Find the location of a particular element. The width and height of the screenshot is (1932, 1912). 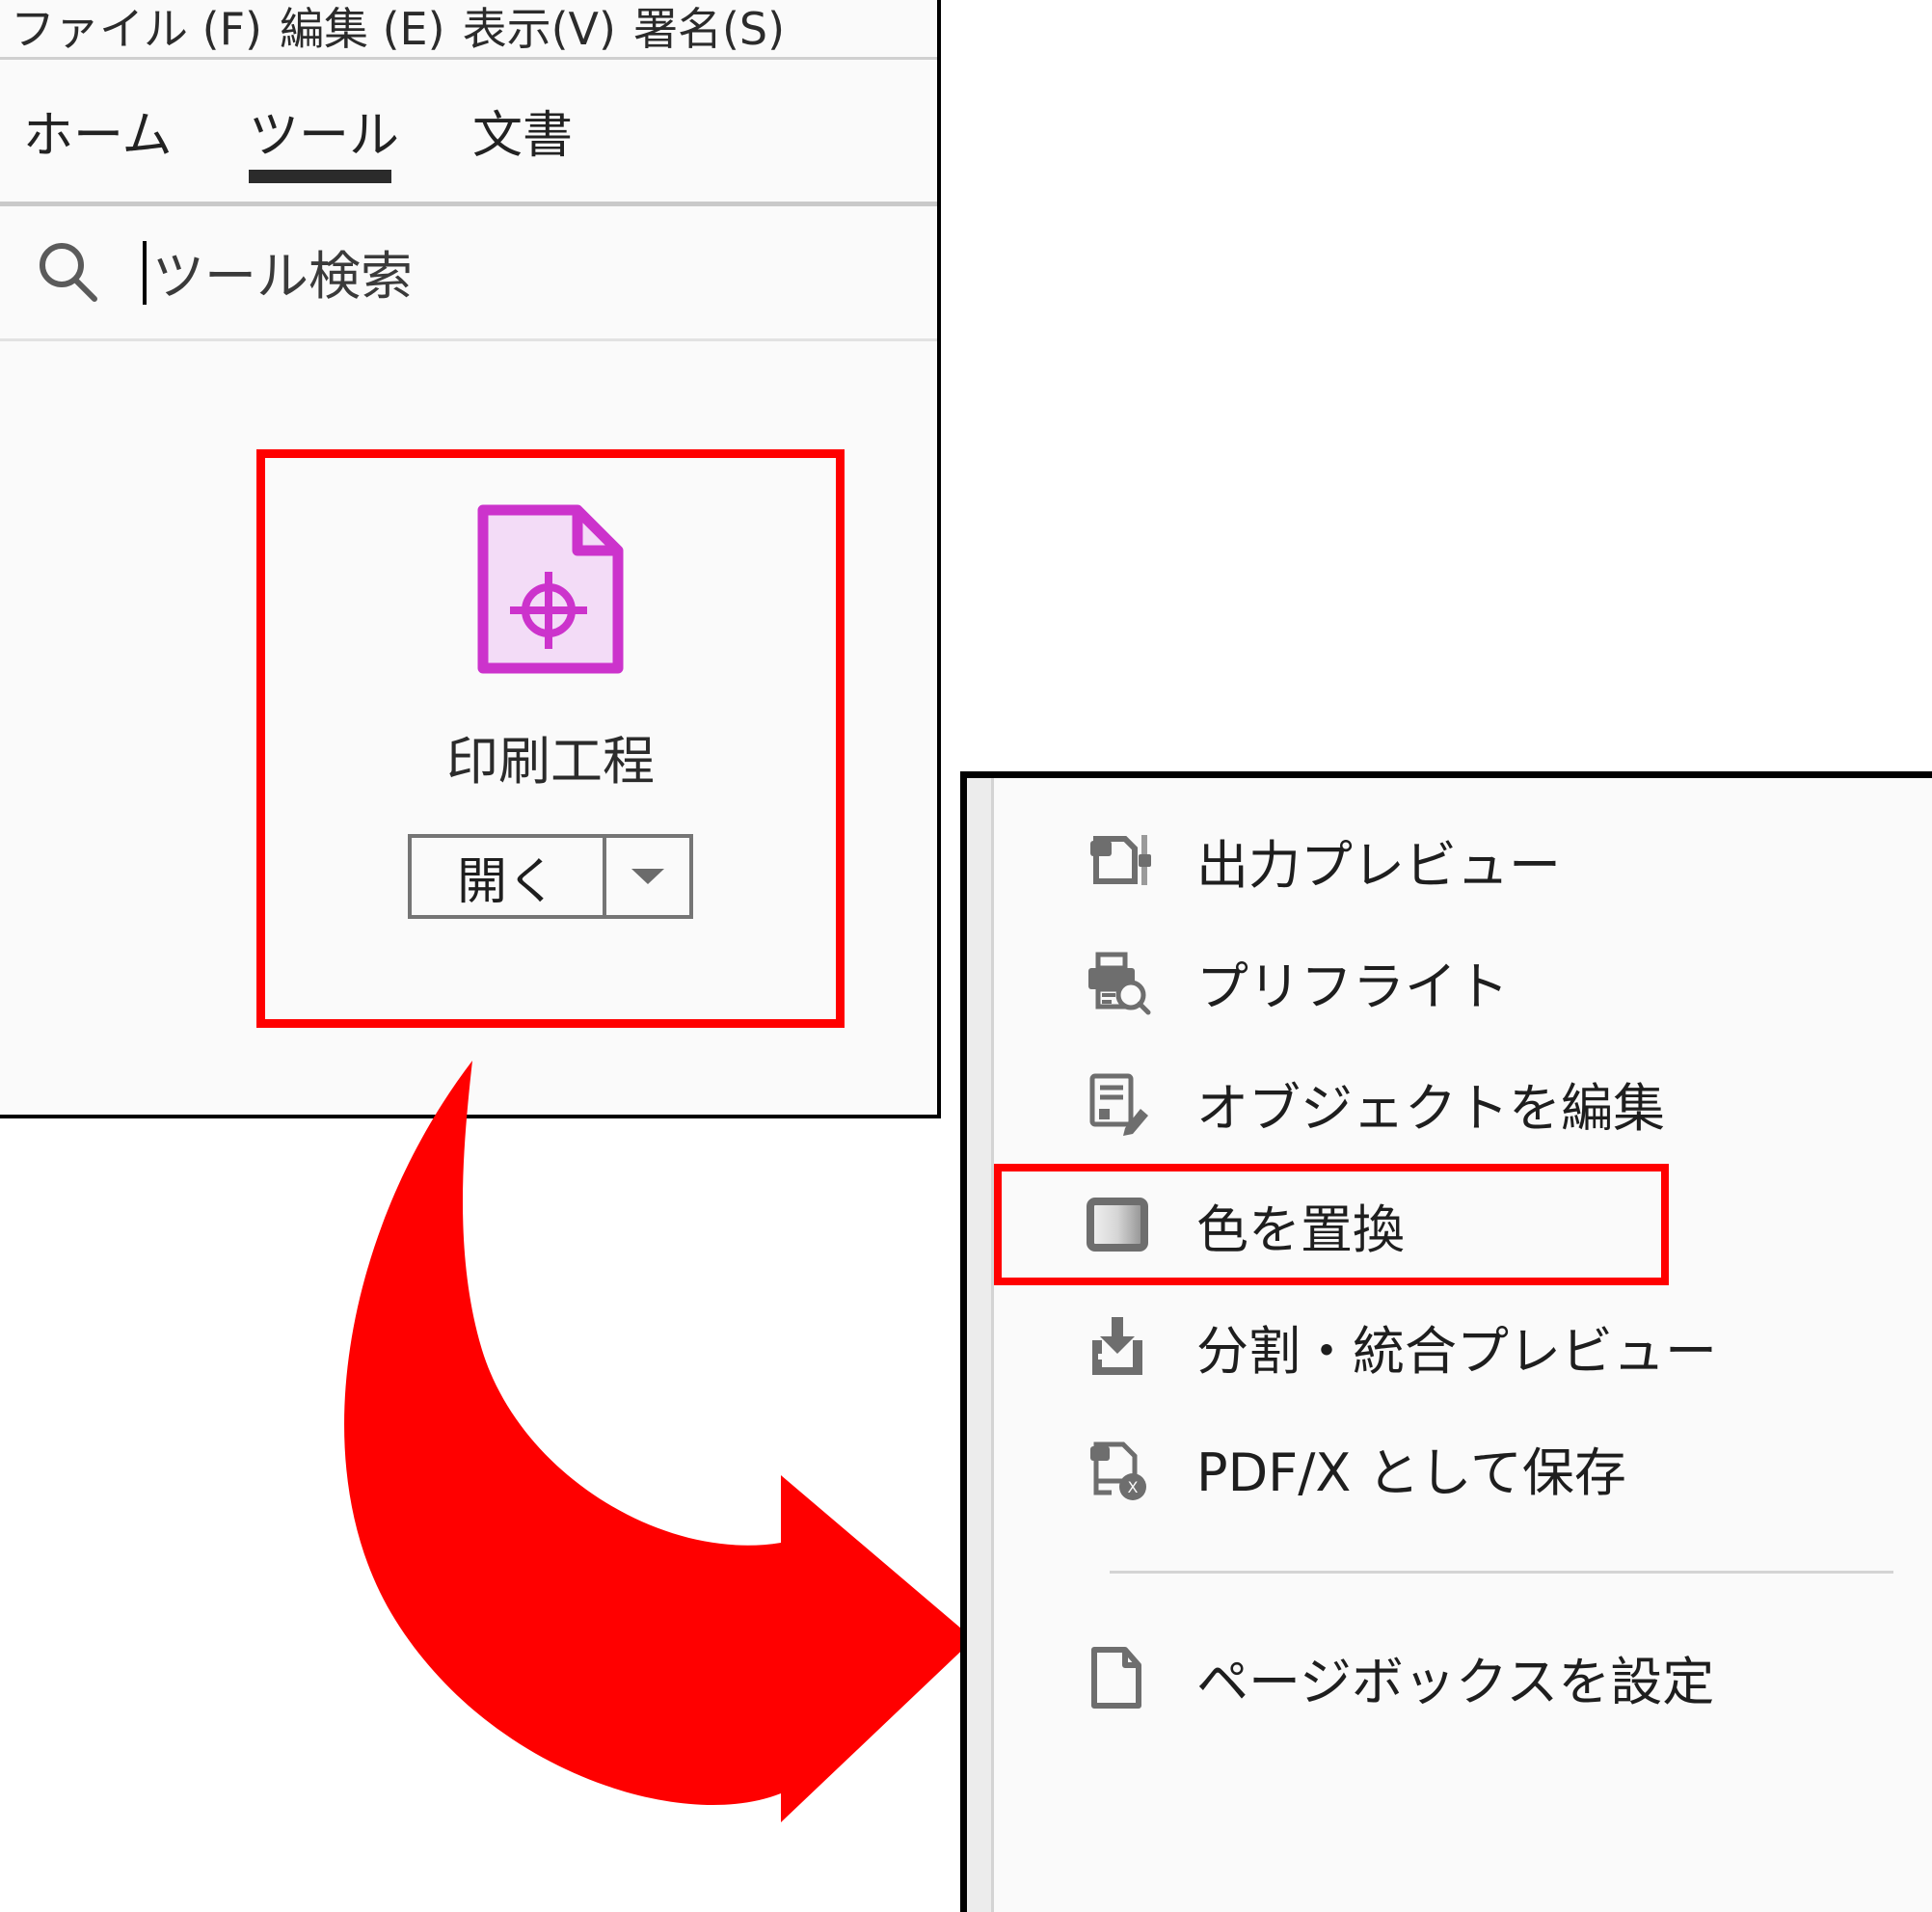

menu-item-label: 分割・統合プレビュー is located at coordinates (1457, 1351).